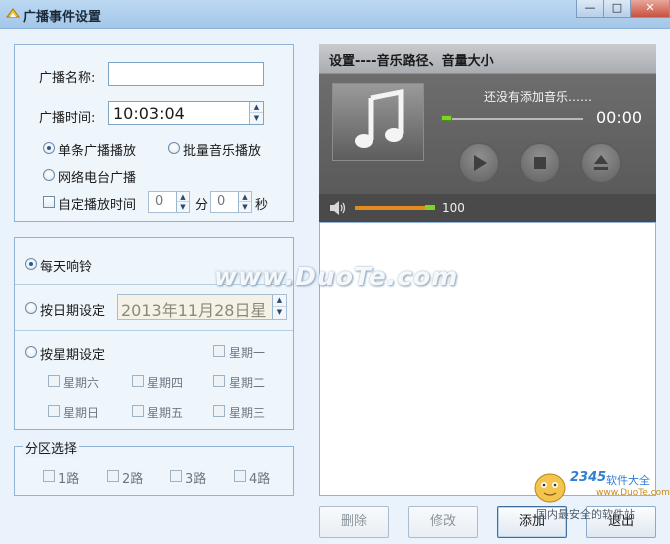 Image resolution: width=670 pixels, height=544 pixels. Describe the element at coordinates (617, 9) in the screenshot. I see `maximize-button: □` at that location.